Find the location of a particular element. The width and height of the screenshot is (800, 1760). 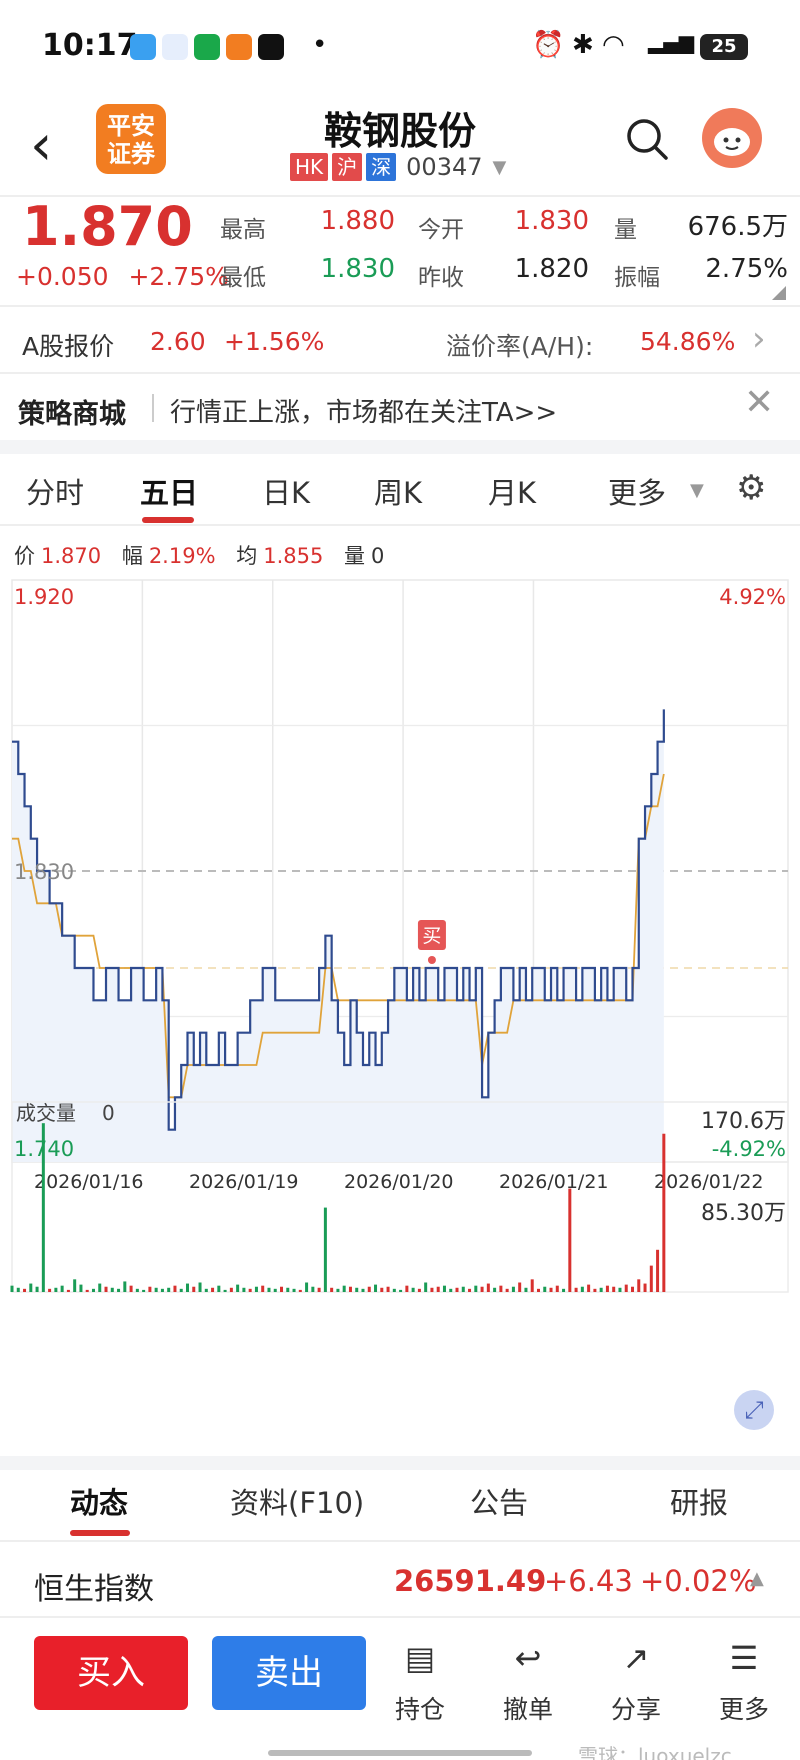

share-label: 分享 is located at coordinates (635, 1709).